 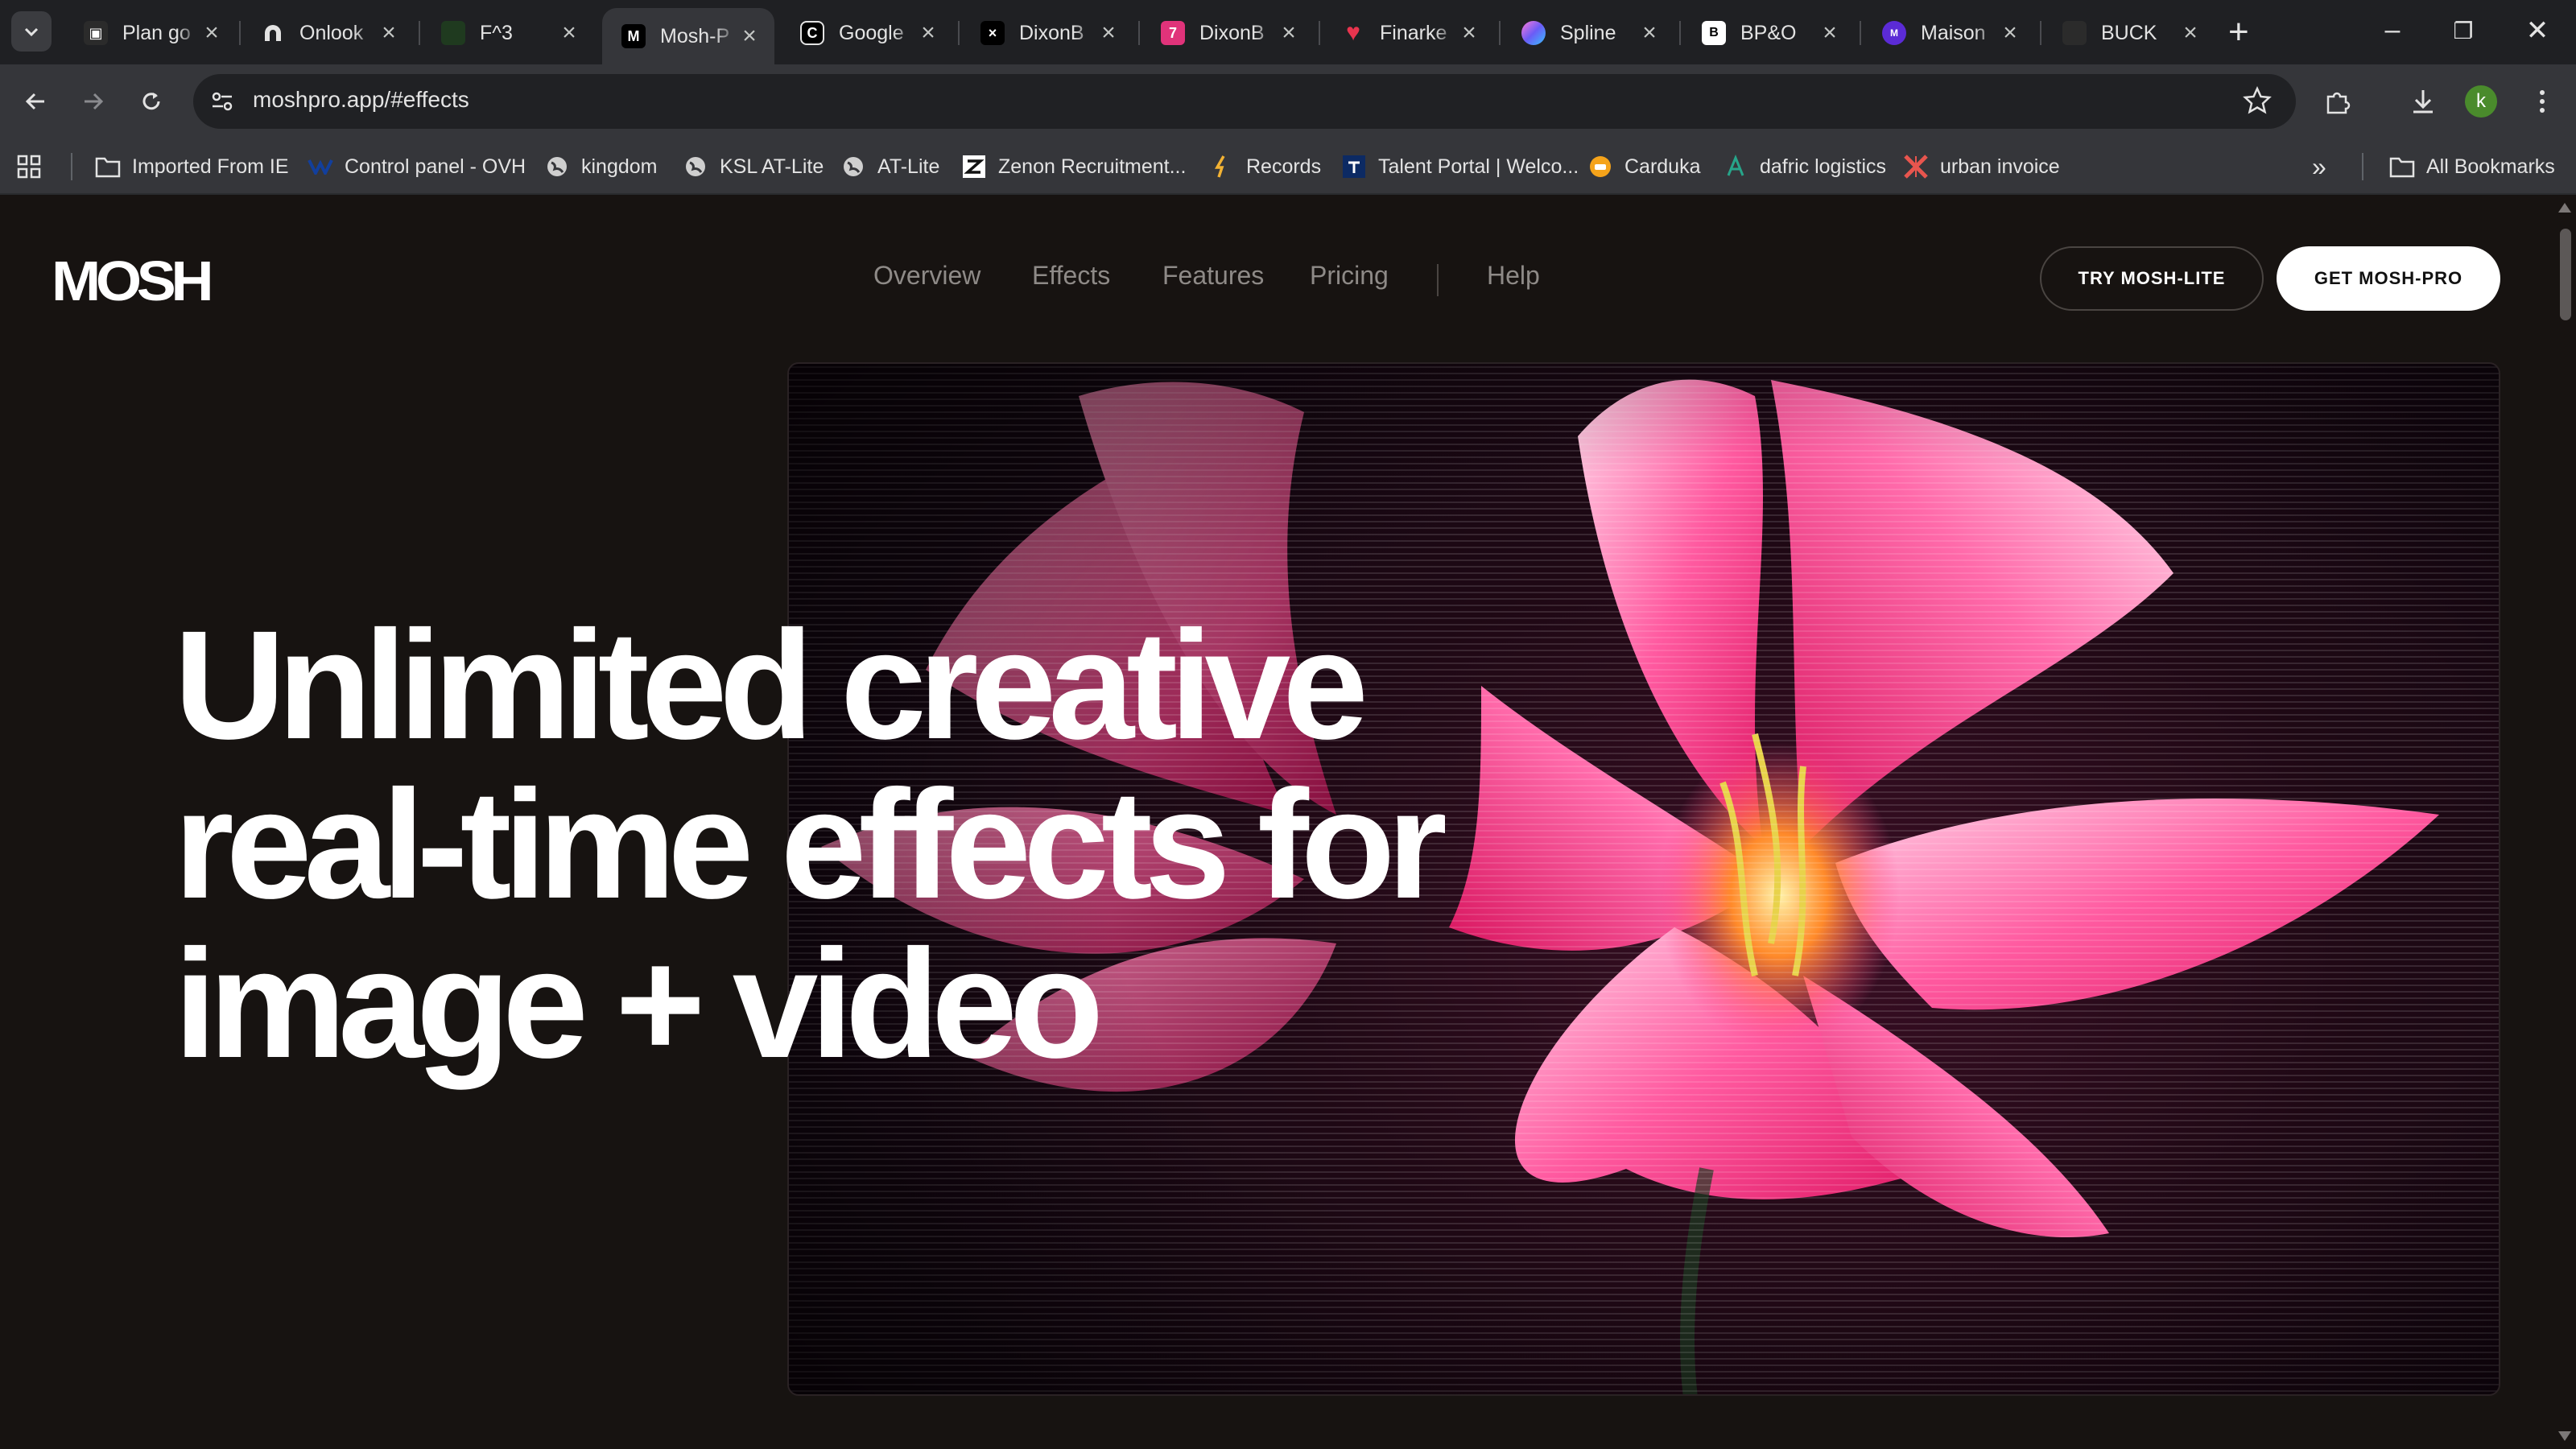 I want to click on close-window-button: ✕, so click(x=2537, y=30).